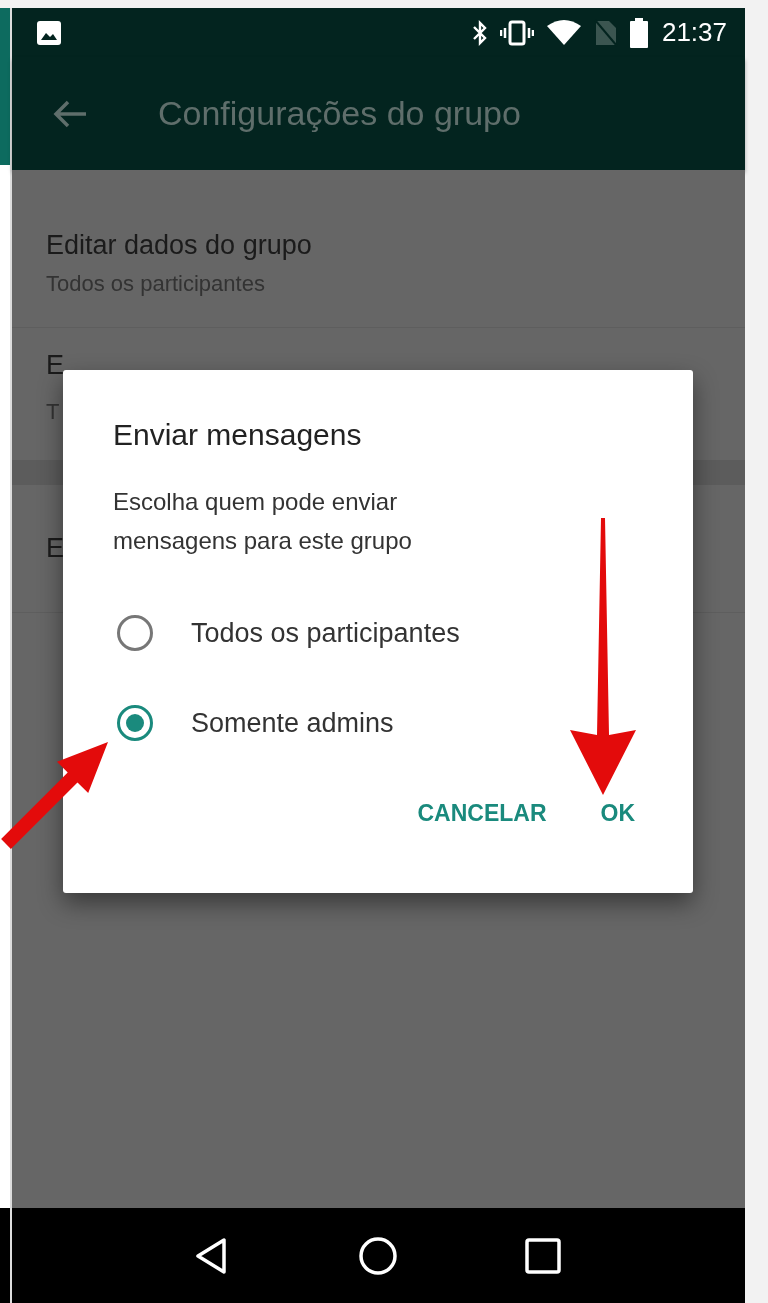 The image size is (768, 1303). I want to click on dialog-title: Enviar mensagens, so click(238, 435).